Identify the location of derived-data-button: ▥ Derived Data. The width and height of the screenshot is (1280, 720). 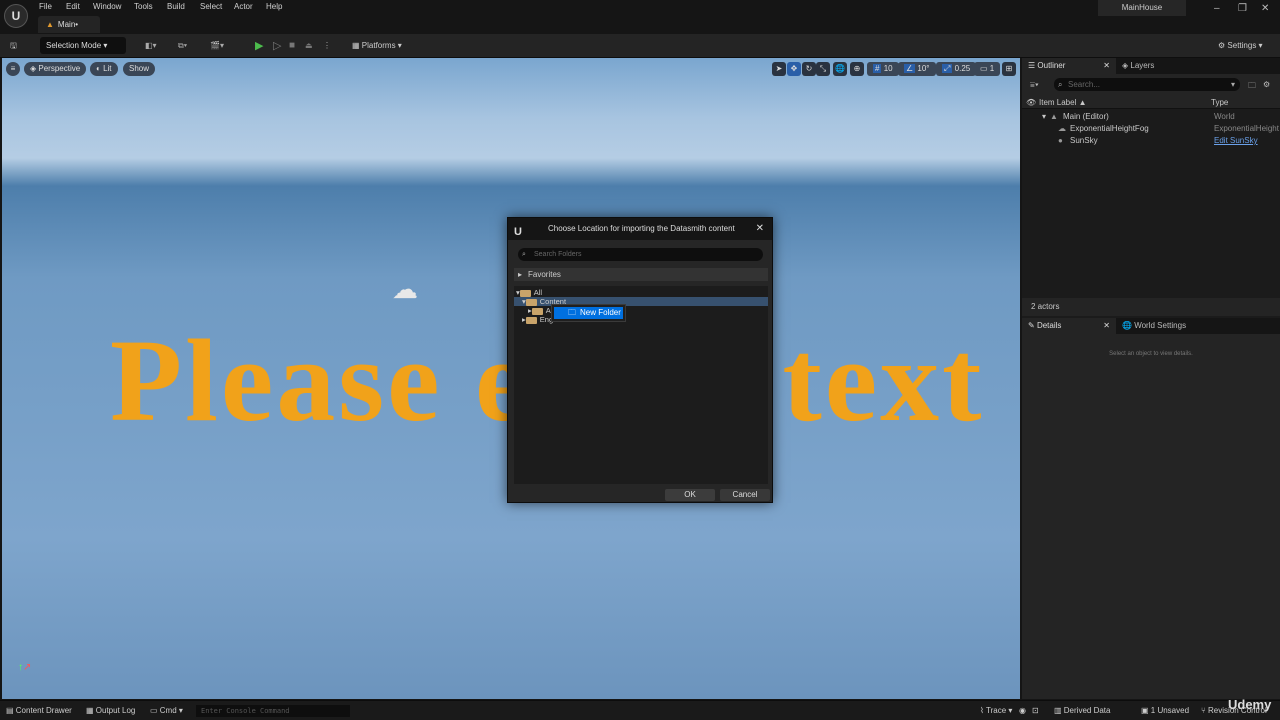
(1082, 710).